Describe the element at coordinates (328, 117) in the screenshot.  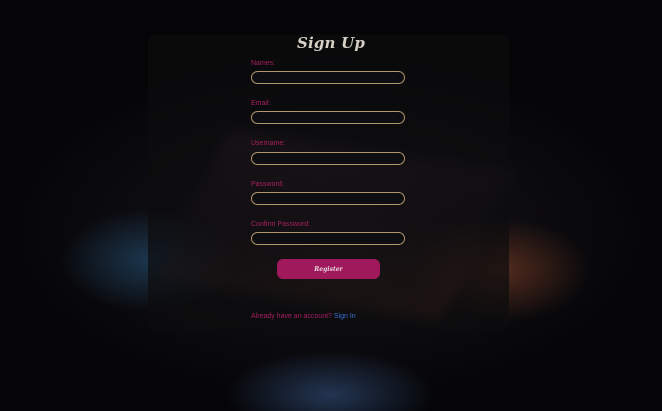
I see `email-input` at that location.